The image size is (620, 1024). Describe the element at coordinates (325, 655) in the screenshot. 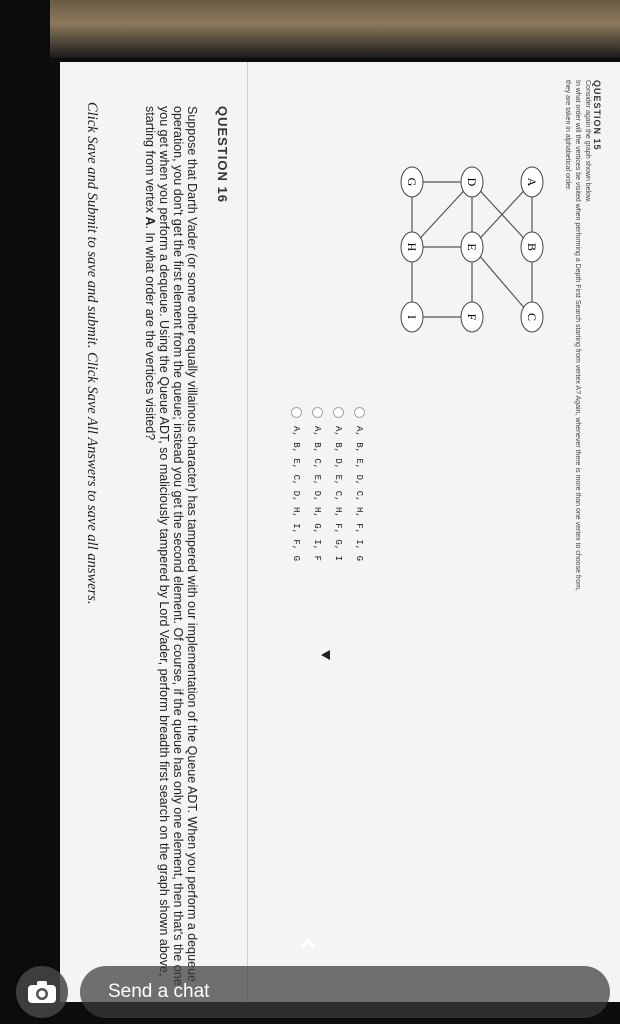

I see `mouse-cursor-icon` at that location.